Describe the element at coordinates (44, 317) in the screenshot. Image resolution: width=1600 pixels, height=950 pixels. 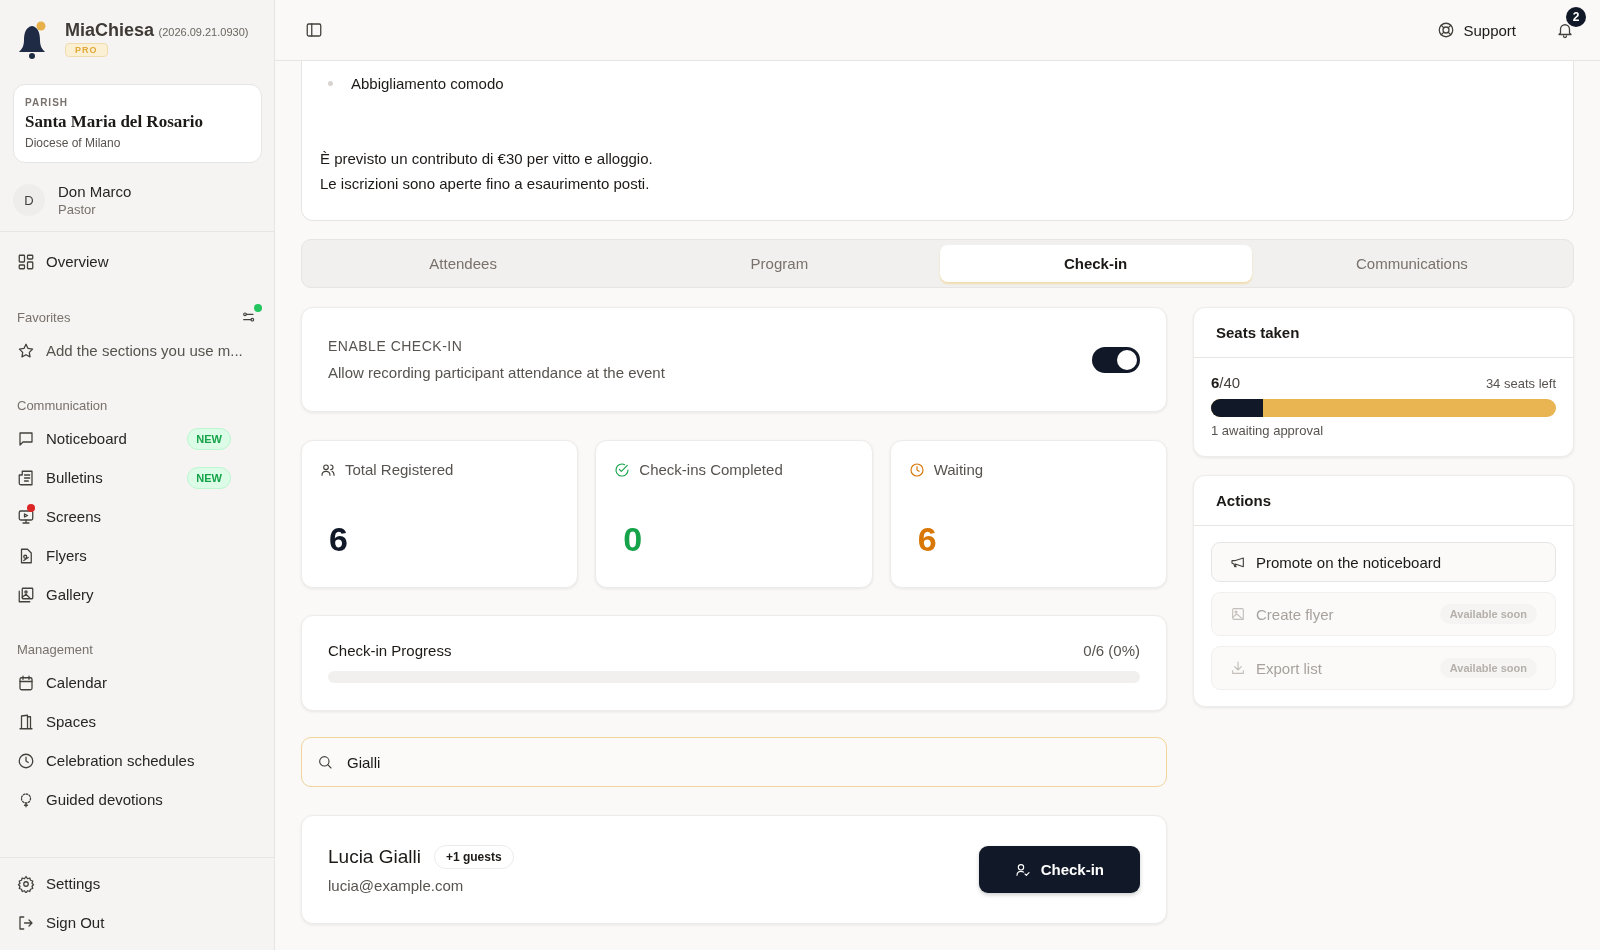
I see `section-title: Favorites` at that location.